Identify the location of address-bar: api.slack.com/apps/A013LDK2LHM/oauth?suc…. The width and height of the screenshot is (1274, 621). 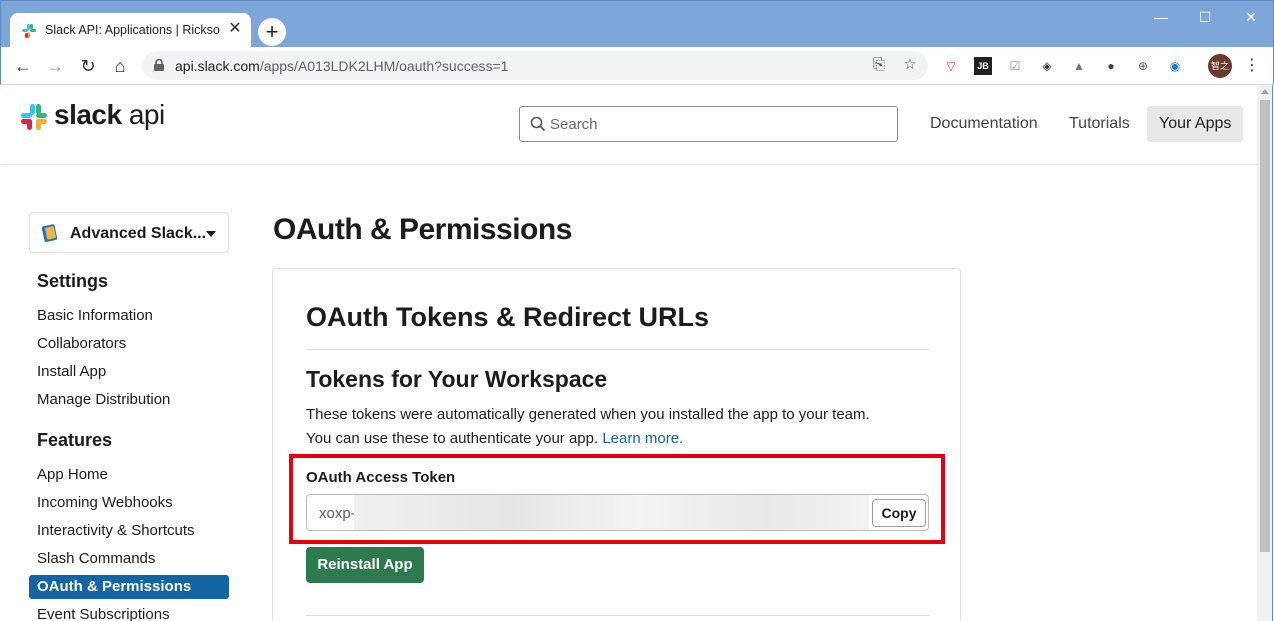
(535, 65).